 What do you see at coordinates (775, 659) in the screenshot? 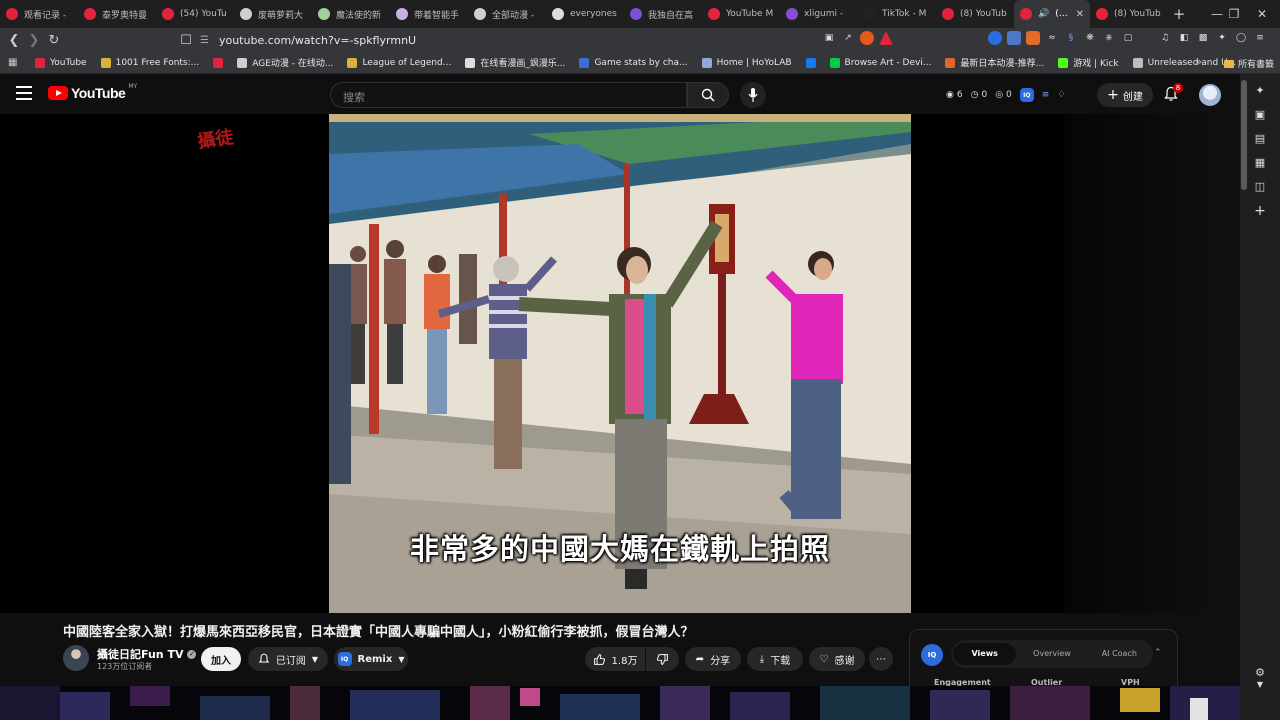
I see `download-button: ⤓ 下载` at bounding box center [775, 659].